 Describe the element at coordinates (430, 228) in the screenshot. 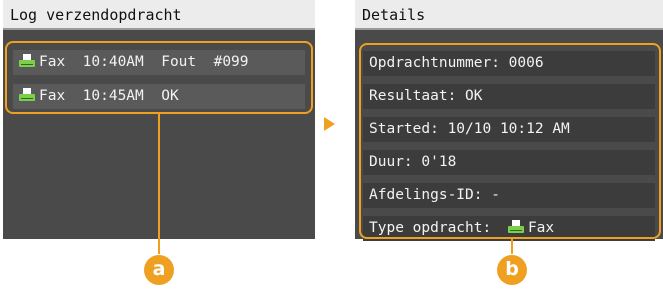

I see `job-type-label: Type opdracht:` at that location.